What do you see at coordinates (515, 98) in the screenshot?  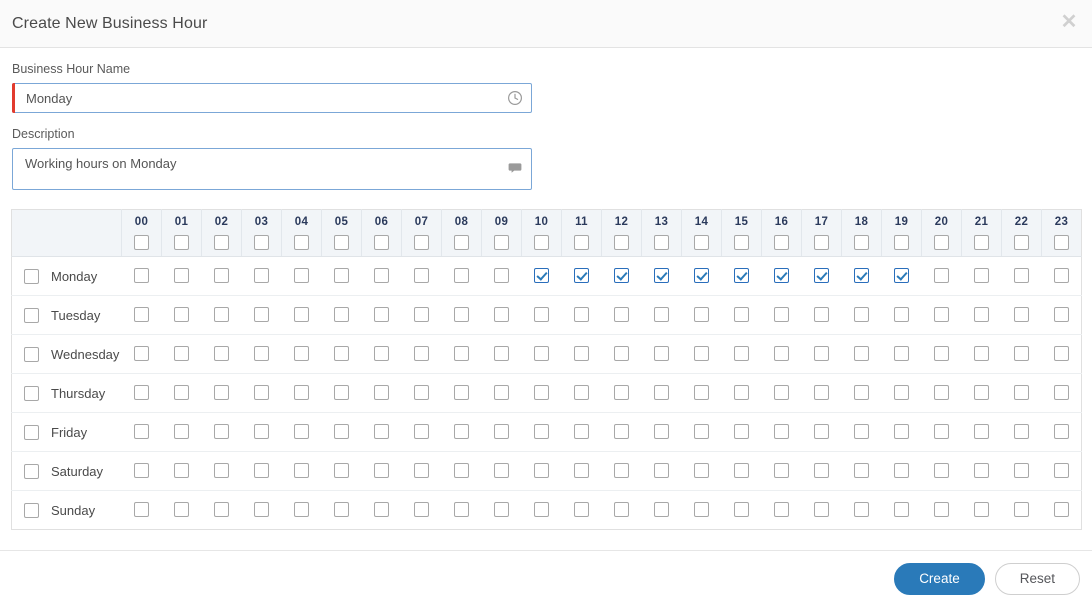 I see `clock-icon` at bounding box center [515, 98].